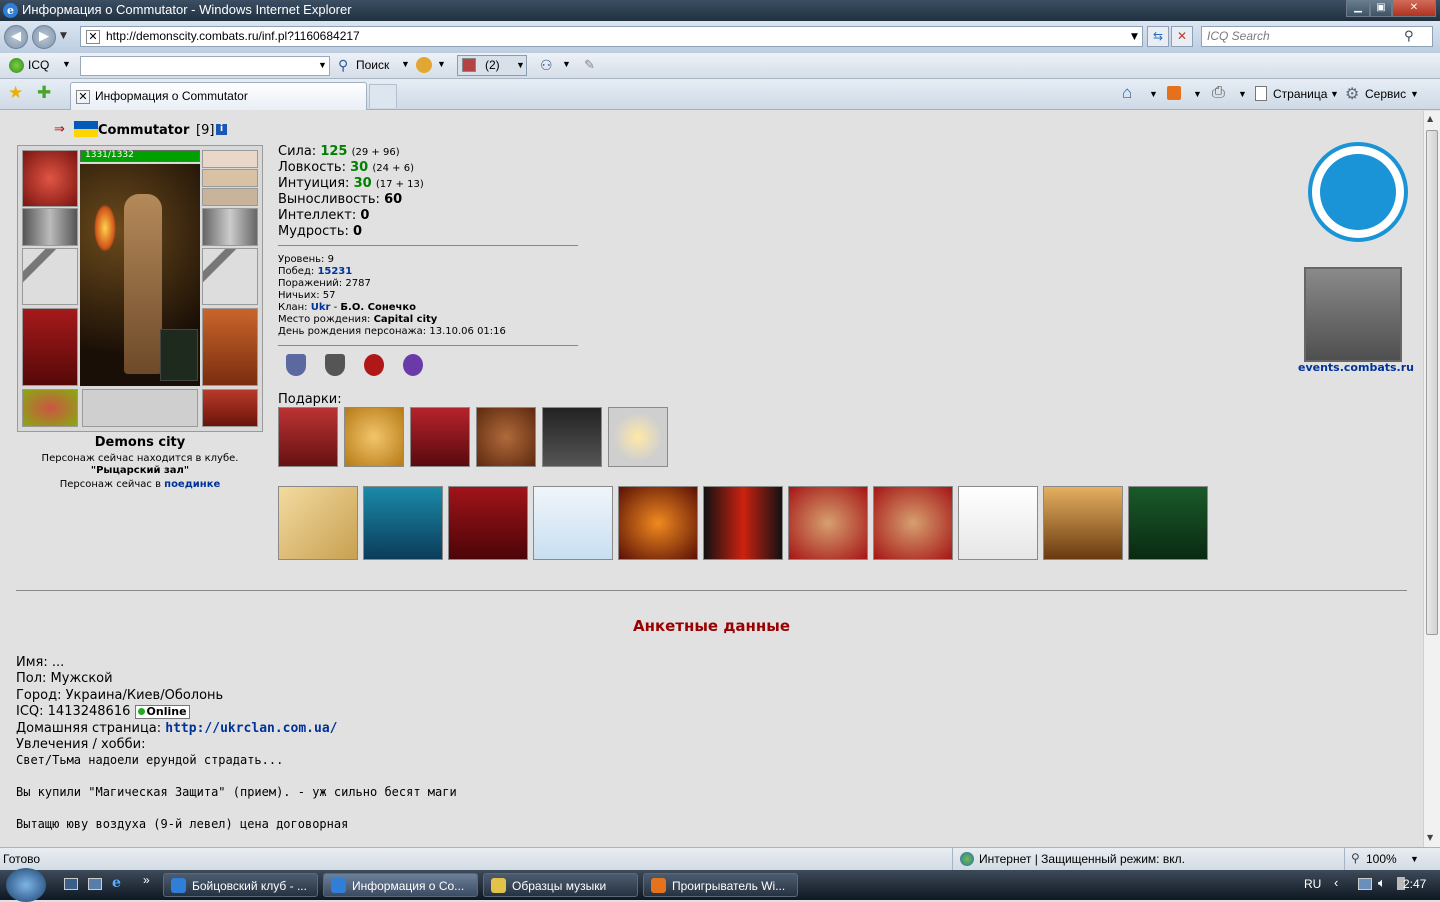 This screenshot has width=1440, height=902. What do you see at coordinates (50, 178) in the screenshot?
I see `helmet-item` at bounding box center [50, 178].